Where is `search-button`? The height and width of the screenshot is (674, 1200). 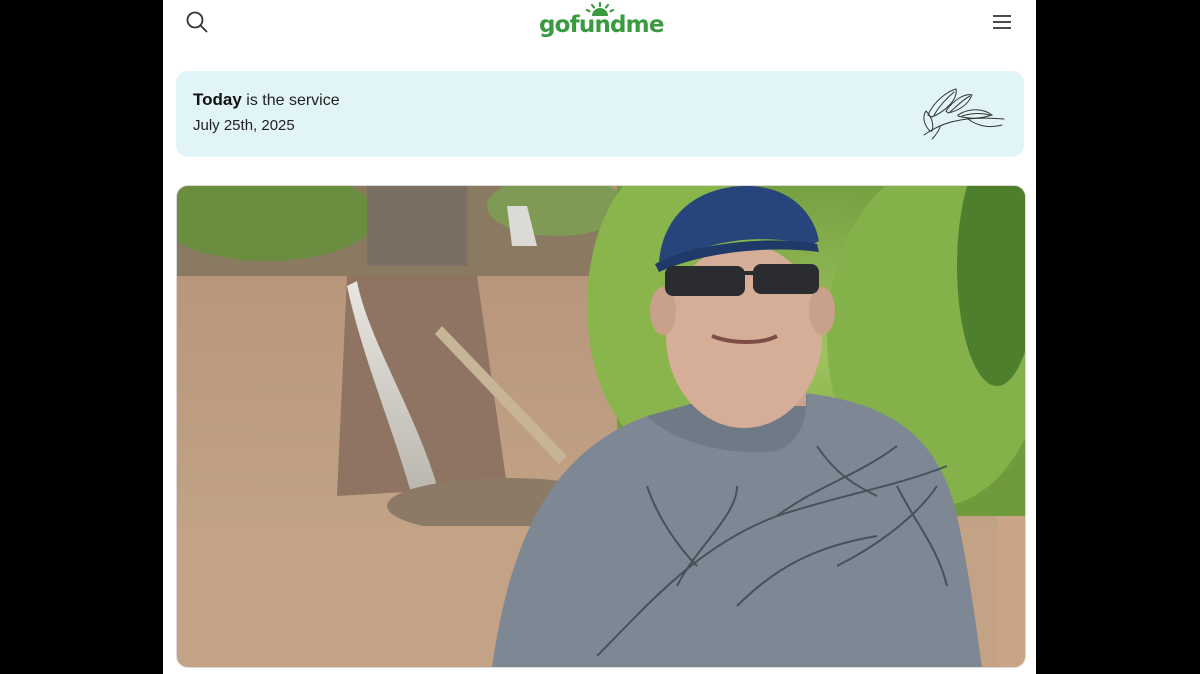 search-button is located at coordinates (197, 22).